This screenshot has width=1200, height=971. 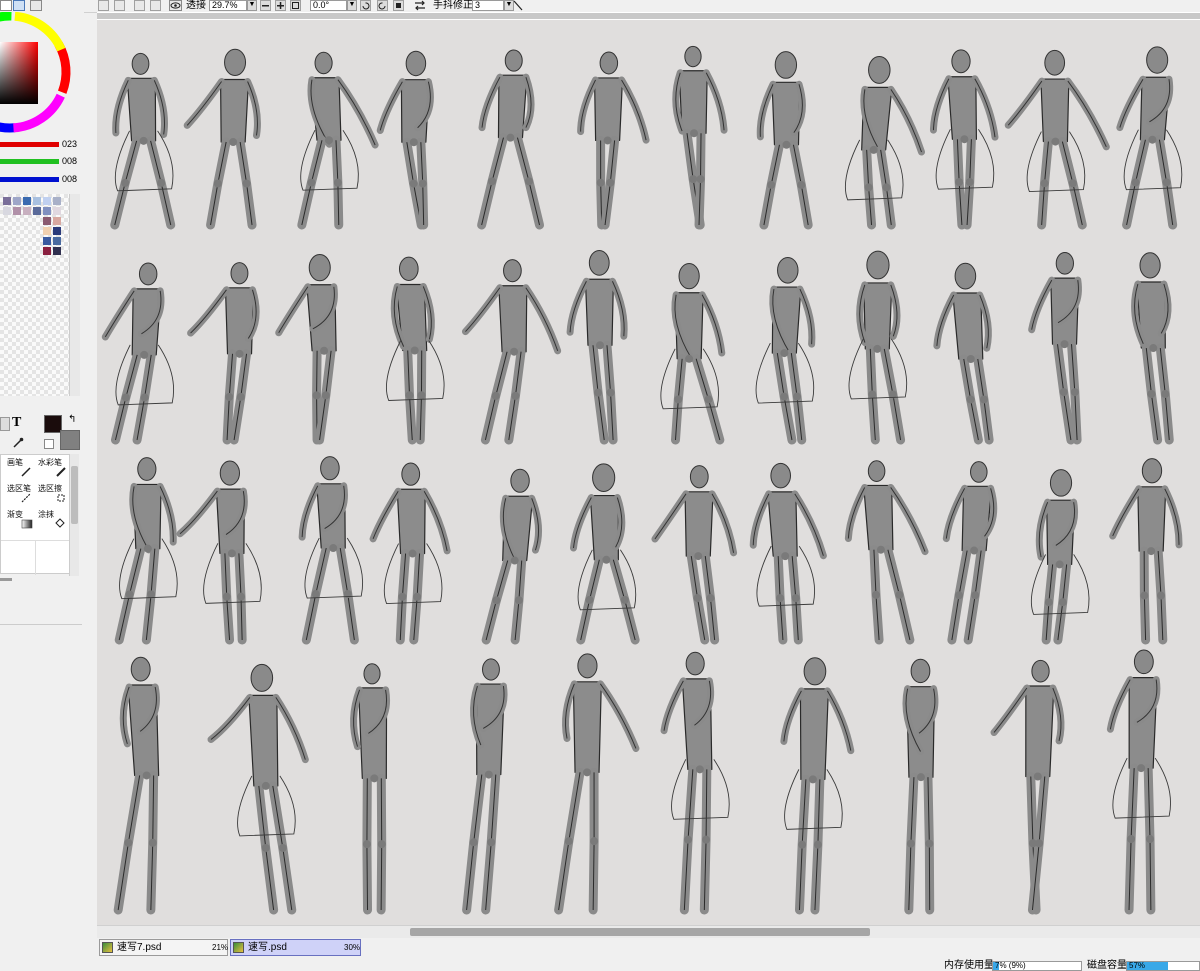 What do you see at coordinates (295, 5) in the screenshot?
I see `zoom-reset-button` at bounding box center [295, 5].